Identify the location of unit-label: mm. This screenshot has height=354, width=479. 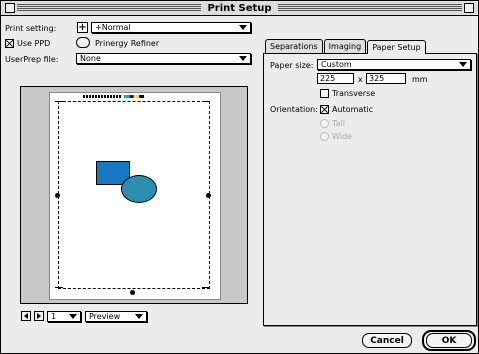
(420, 79).